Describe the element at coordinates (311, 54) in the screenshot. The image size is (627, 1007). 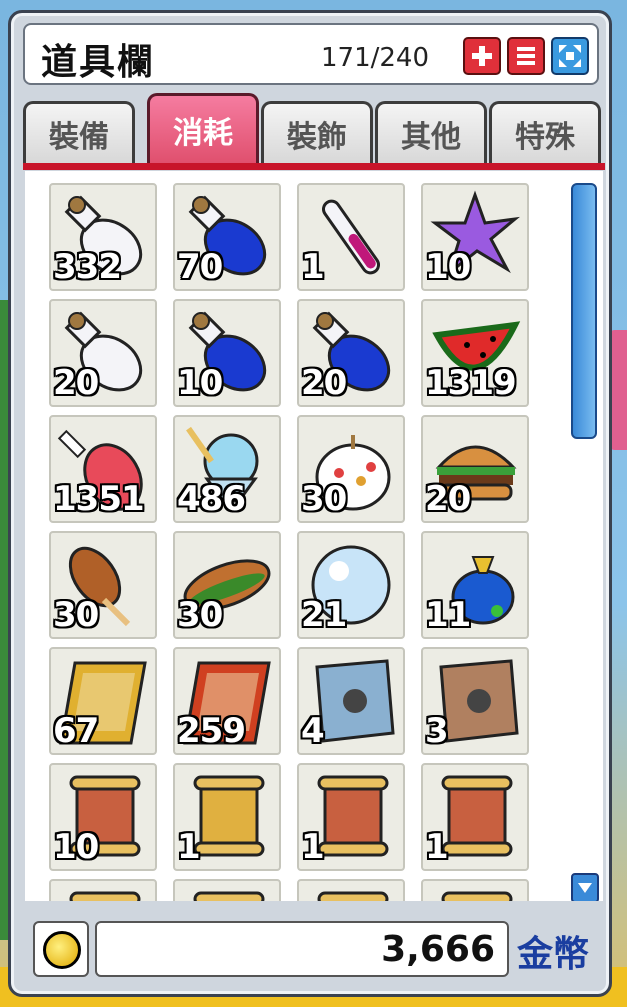
I see `title-bar: 道具欄 171/240` at that location.